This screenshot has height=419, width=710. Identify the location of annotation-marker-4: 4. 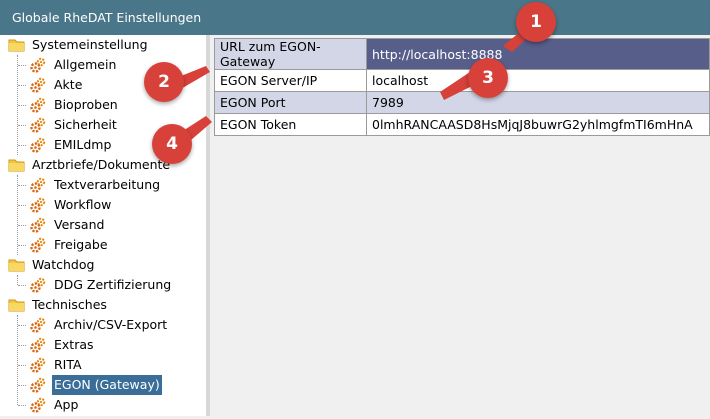
(172, 144).